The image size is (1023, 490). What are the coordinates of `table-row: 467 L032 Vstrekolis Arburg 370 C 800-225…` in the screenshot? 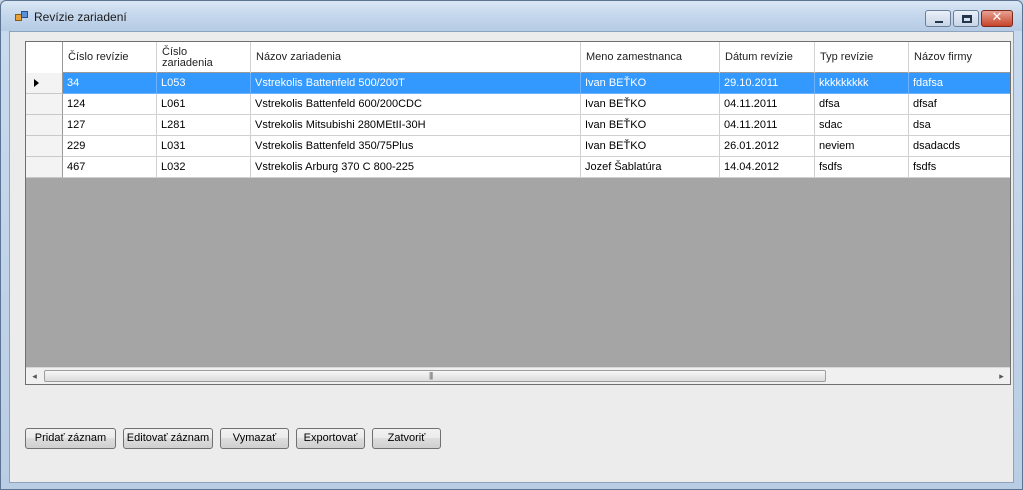 It's located at (518, 167).